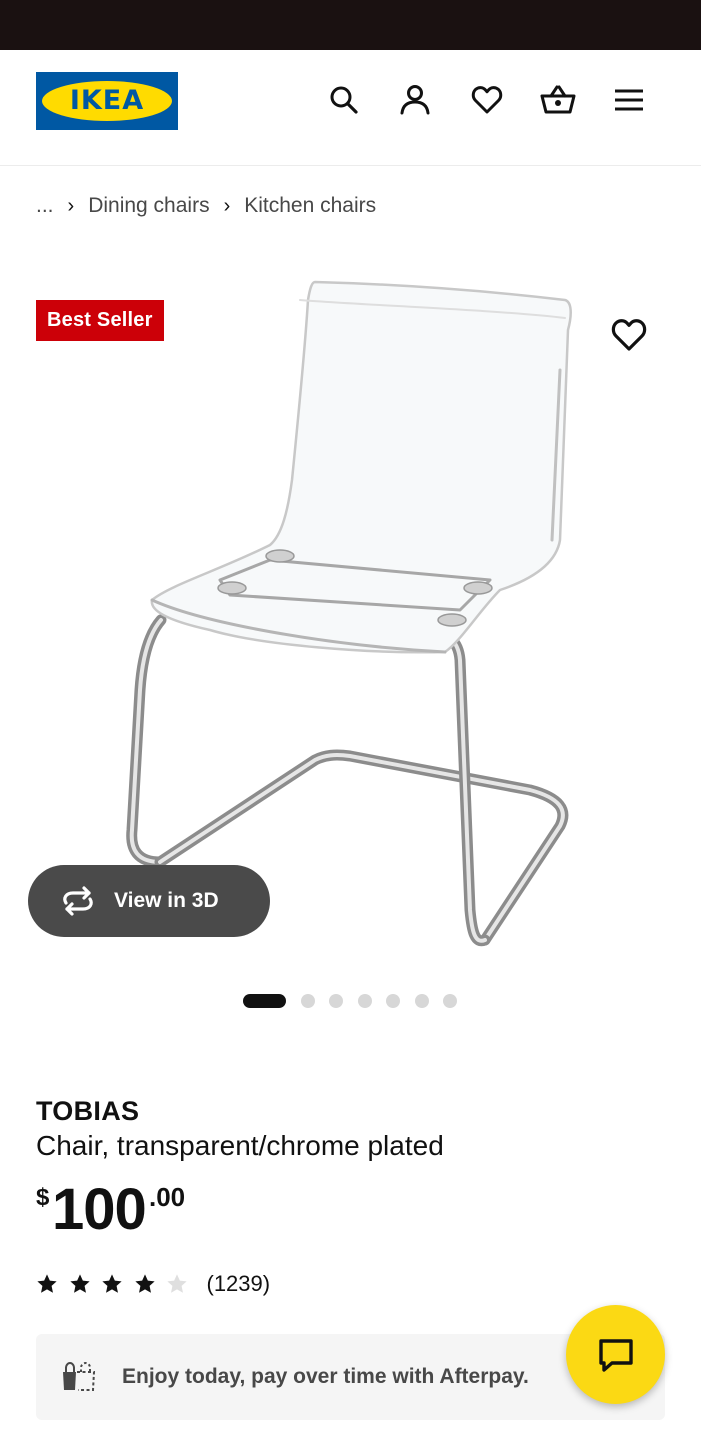 This screenshot has height=1440, width=701. I want to click on image-carousel-dots, so click(357, 1001).